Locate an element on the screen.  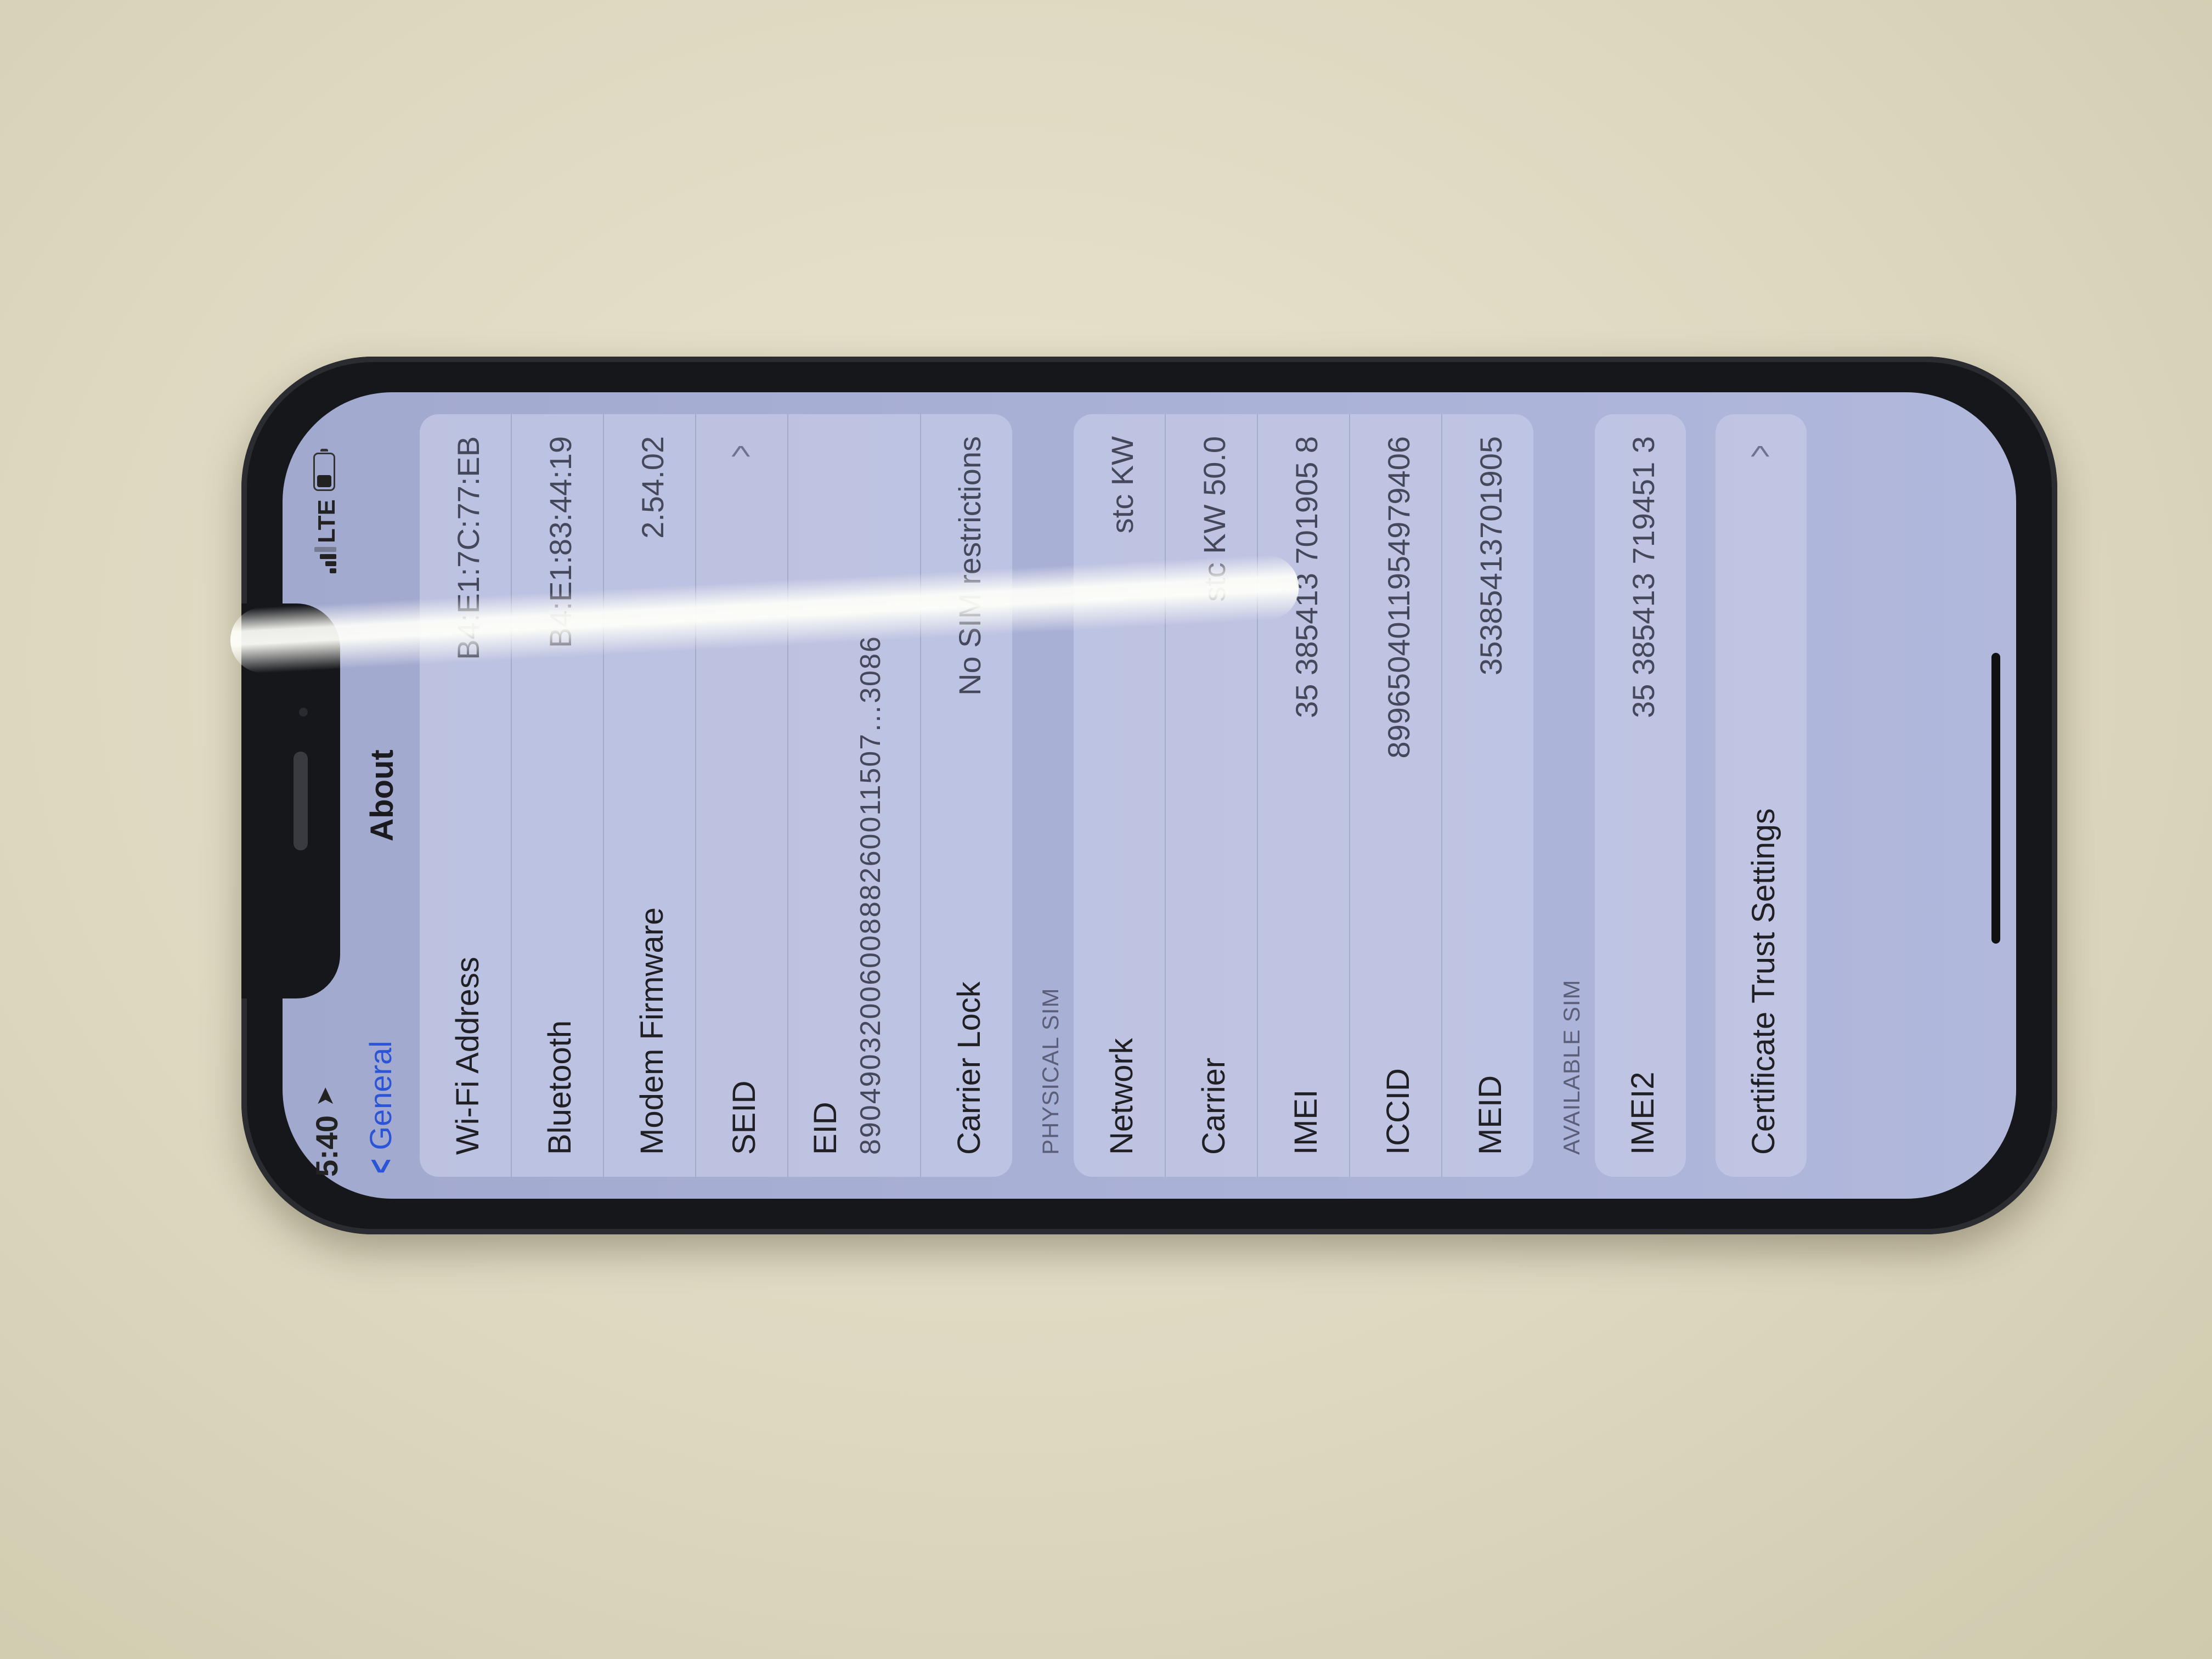
row-label: Certificate Trust Settings is located at coordinates (1764, 981).